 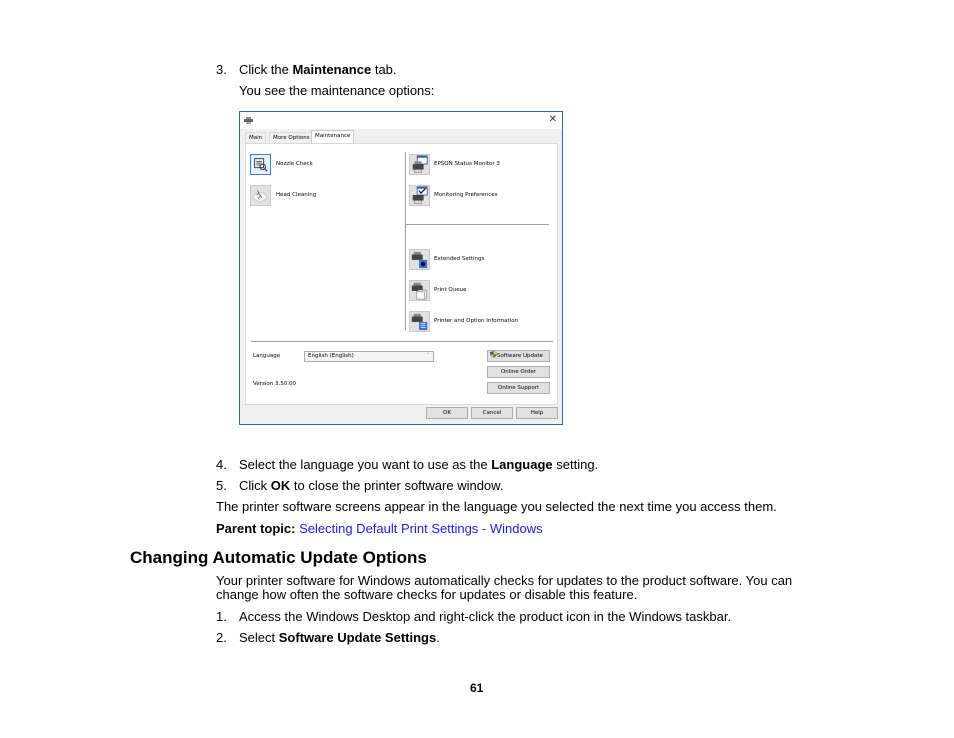 I want to click on nozzle-check-button, so click(x=260, y=164).